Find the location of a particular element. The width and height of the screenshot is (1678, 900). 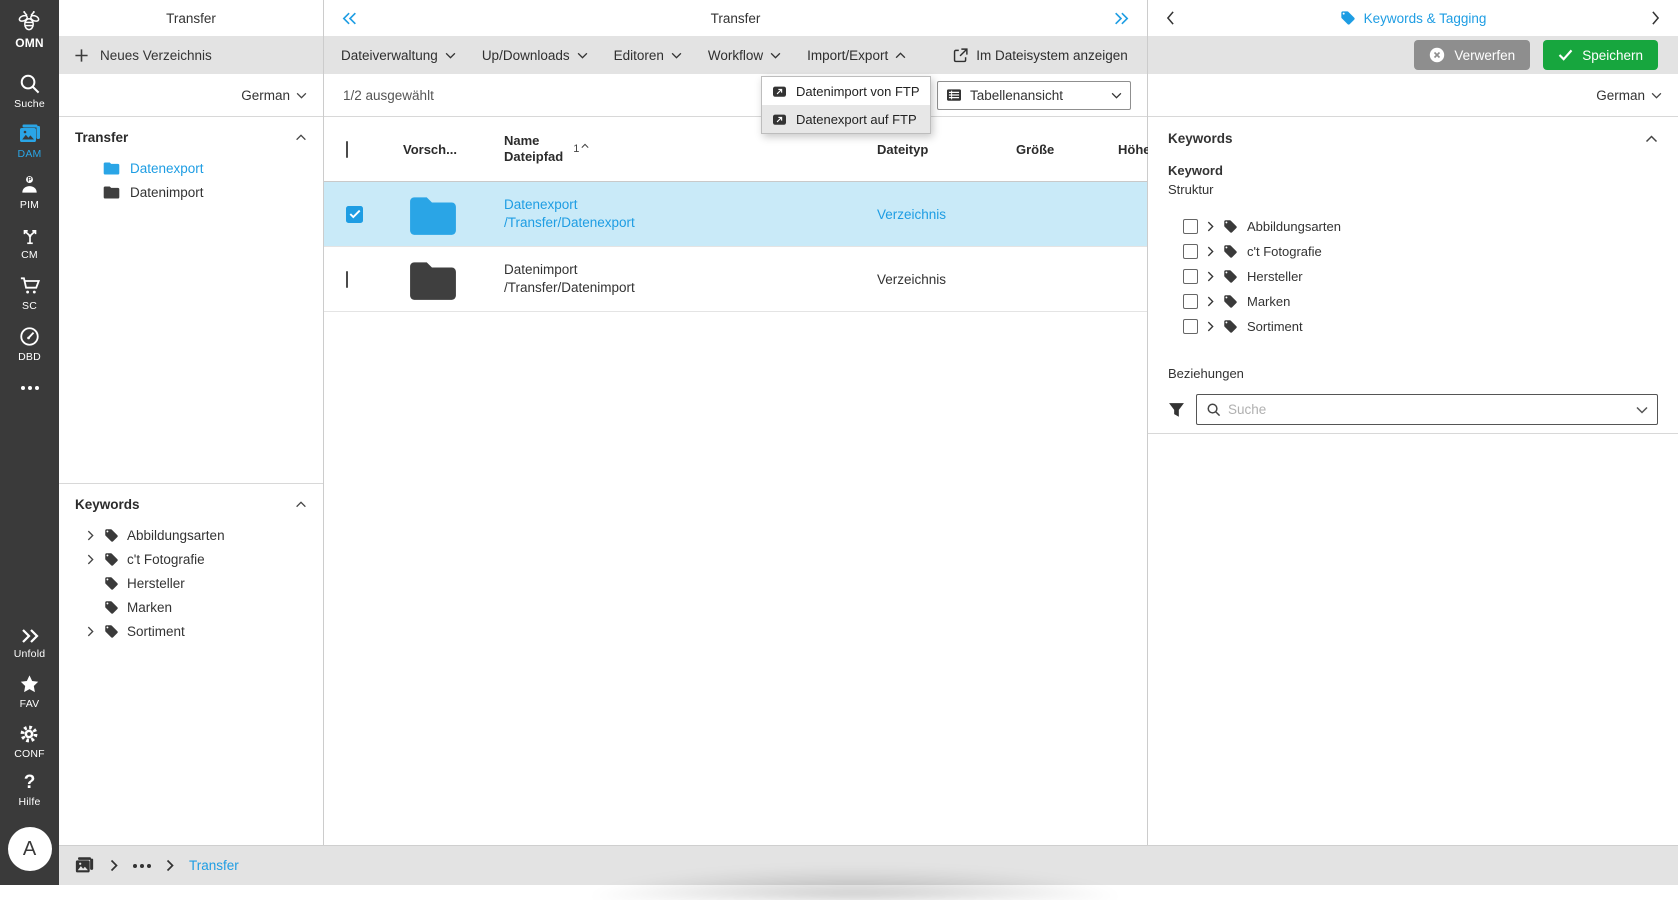

keyword-label: Sortiment is located at coordinates (156, 631).